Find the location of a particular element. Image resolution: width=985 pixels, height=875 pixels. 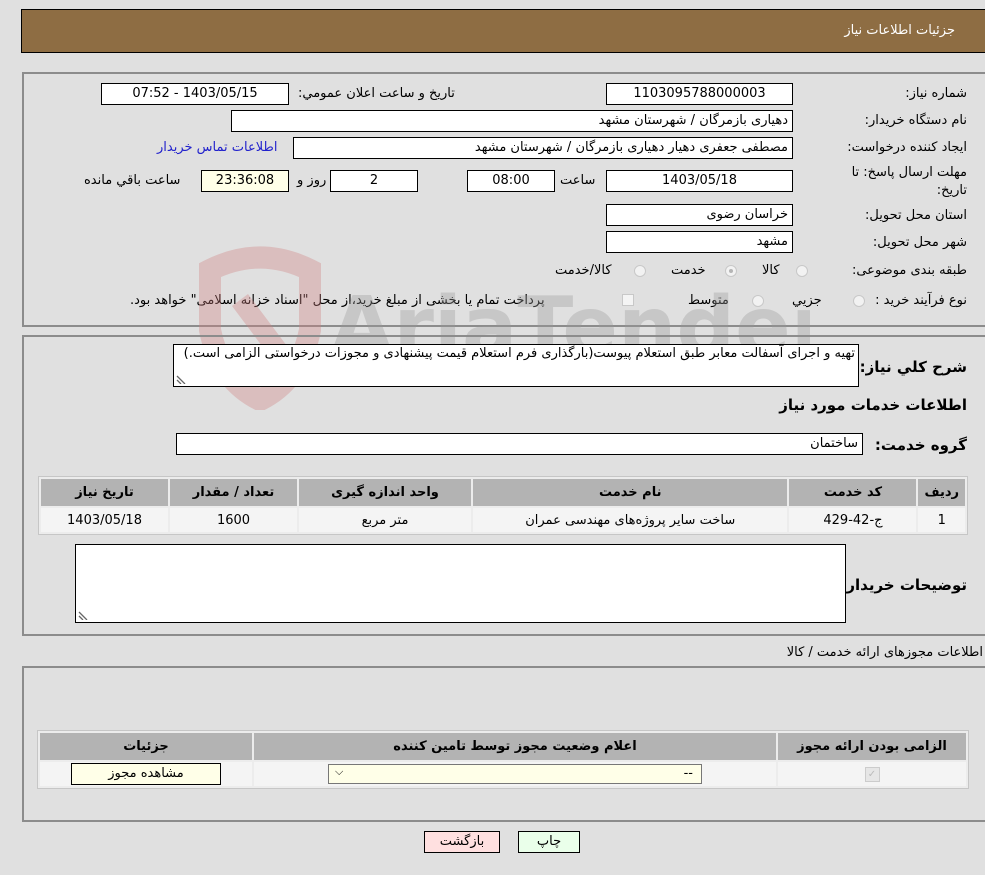

col-permit-required: الزامی بودن ارائه مجوز is located at coordinates (872, 746).